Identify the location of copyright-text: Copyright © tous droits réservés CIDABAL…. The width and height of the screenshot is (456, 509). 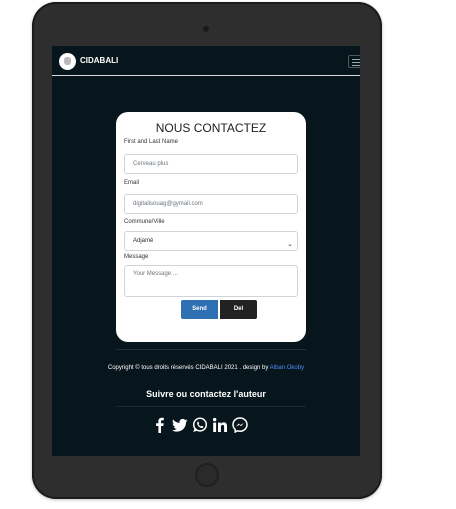
(206, 368).